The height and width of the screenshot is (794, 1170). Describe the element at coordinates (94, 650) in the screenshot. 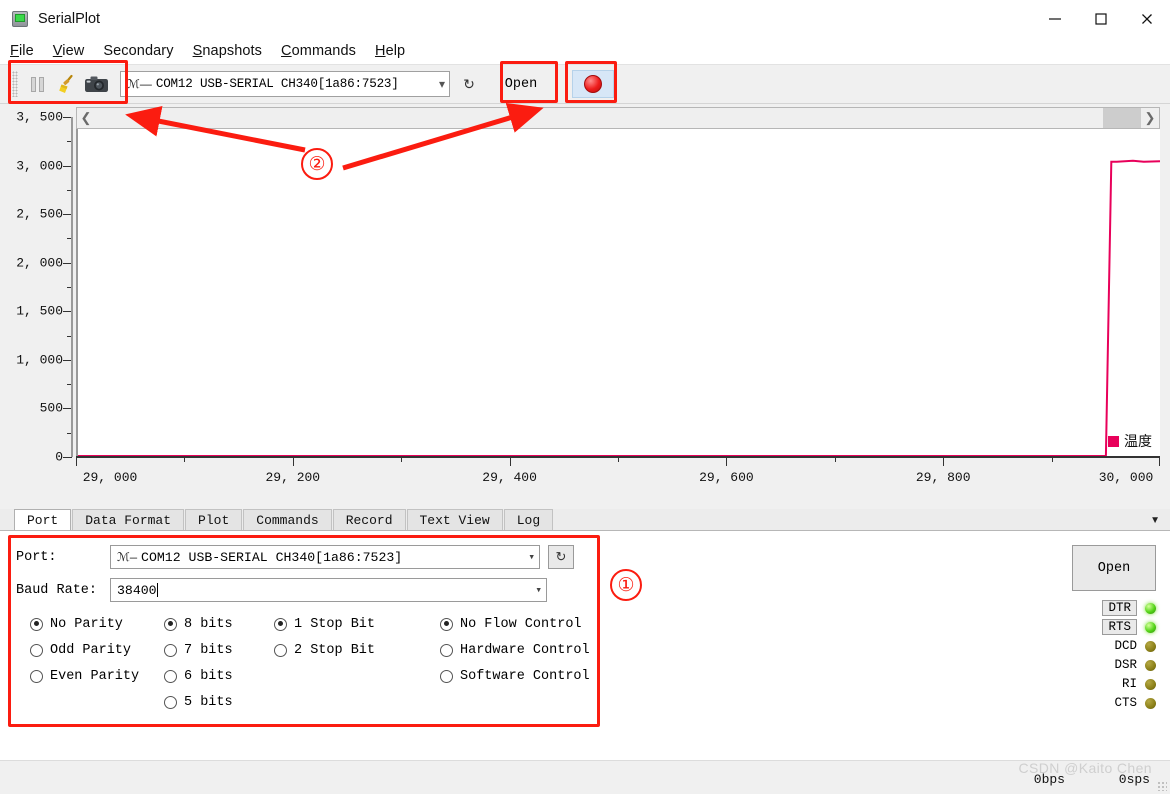

I see `radio-odd-parity: Odd Parity` at that location.